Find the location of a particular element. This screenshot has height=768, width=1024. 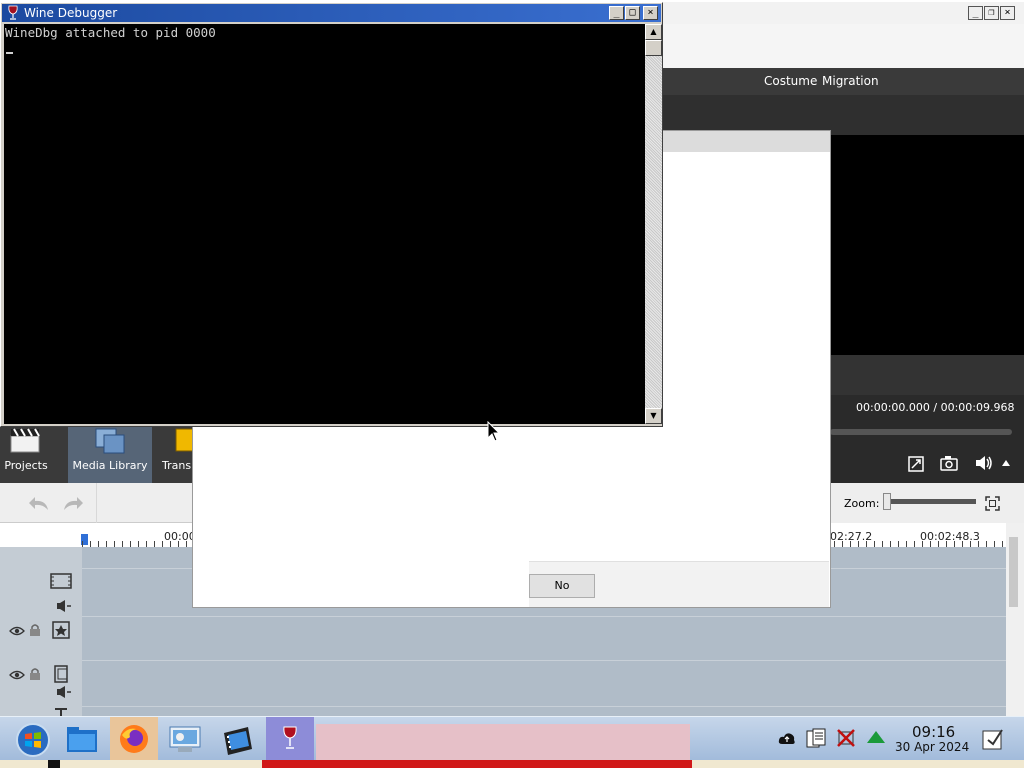

wallpaper-dark-mark is located at coordinates (54, 764).